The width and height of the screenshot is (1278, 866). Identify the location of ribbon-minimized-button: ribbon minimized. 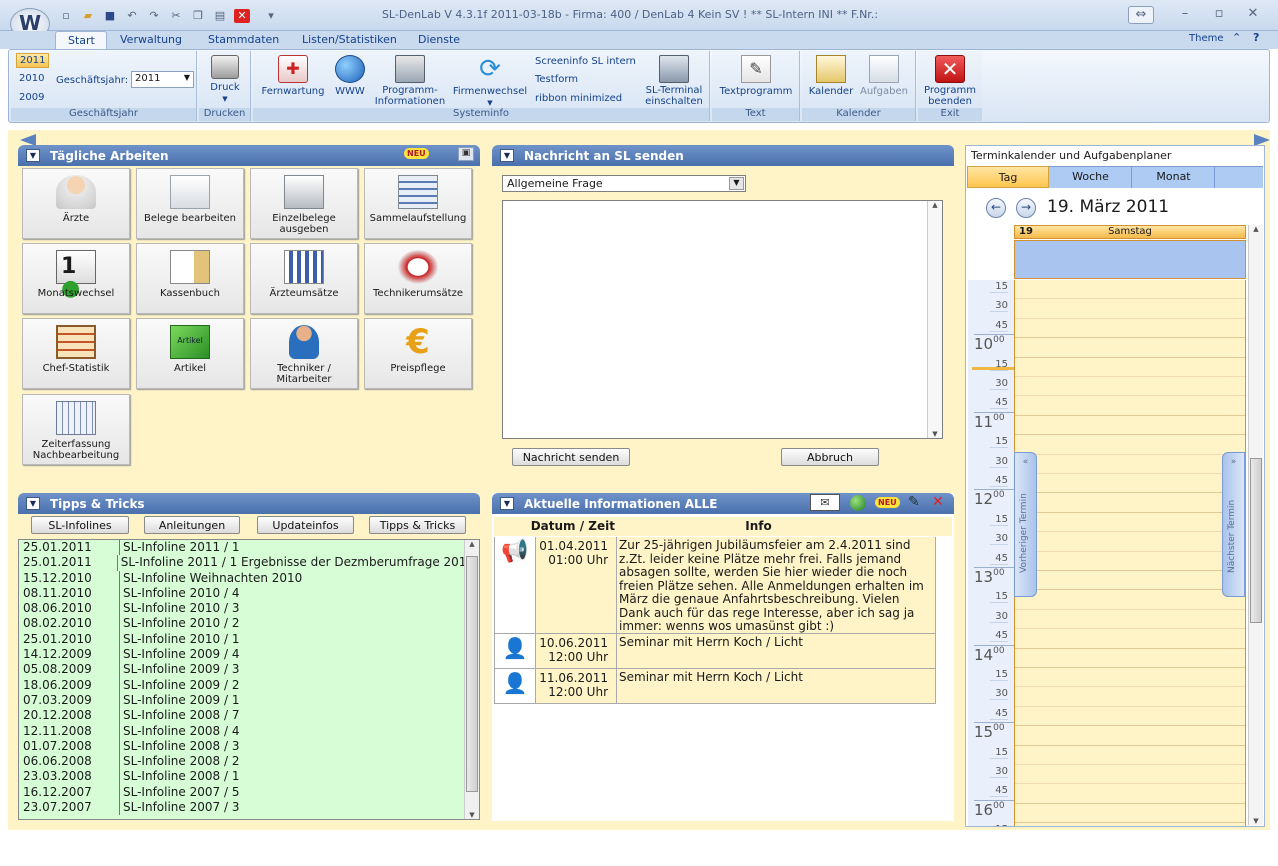
(578, 98).